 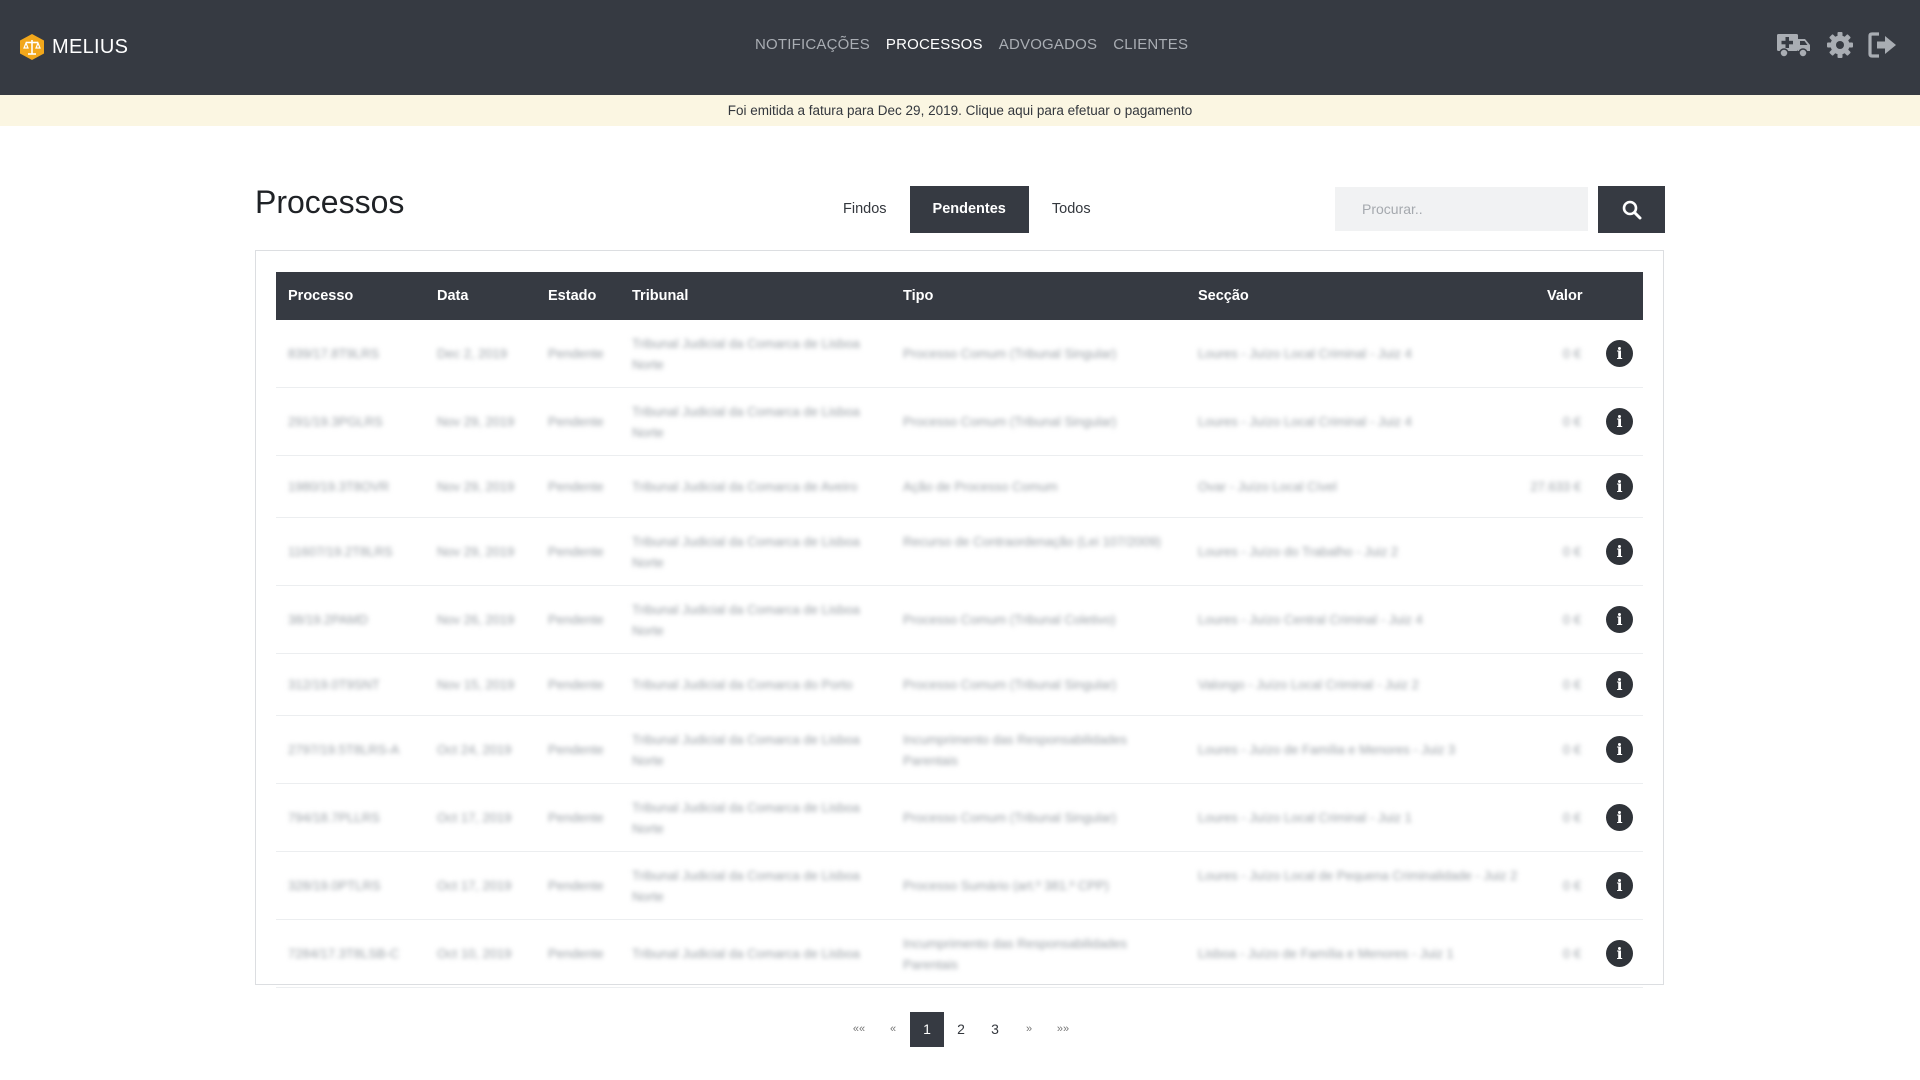 What do you see at coordinates (1310, 619) in the screenshot?
I see `cell-seccao: Loures - Juízo Central Criminal - Juiz 4` at bounding box center [1310, 619].